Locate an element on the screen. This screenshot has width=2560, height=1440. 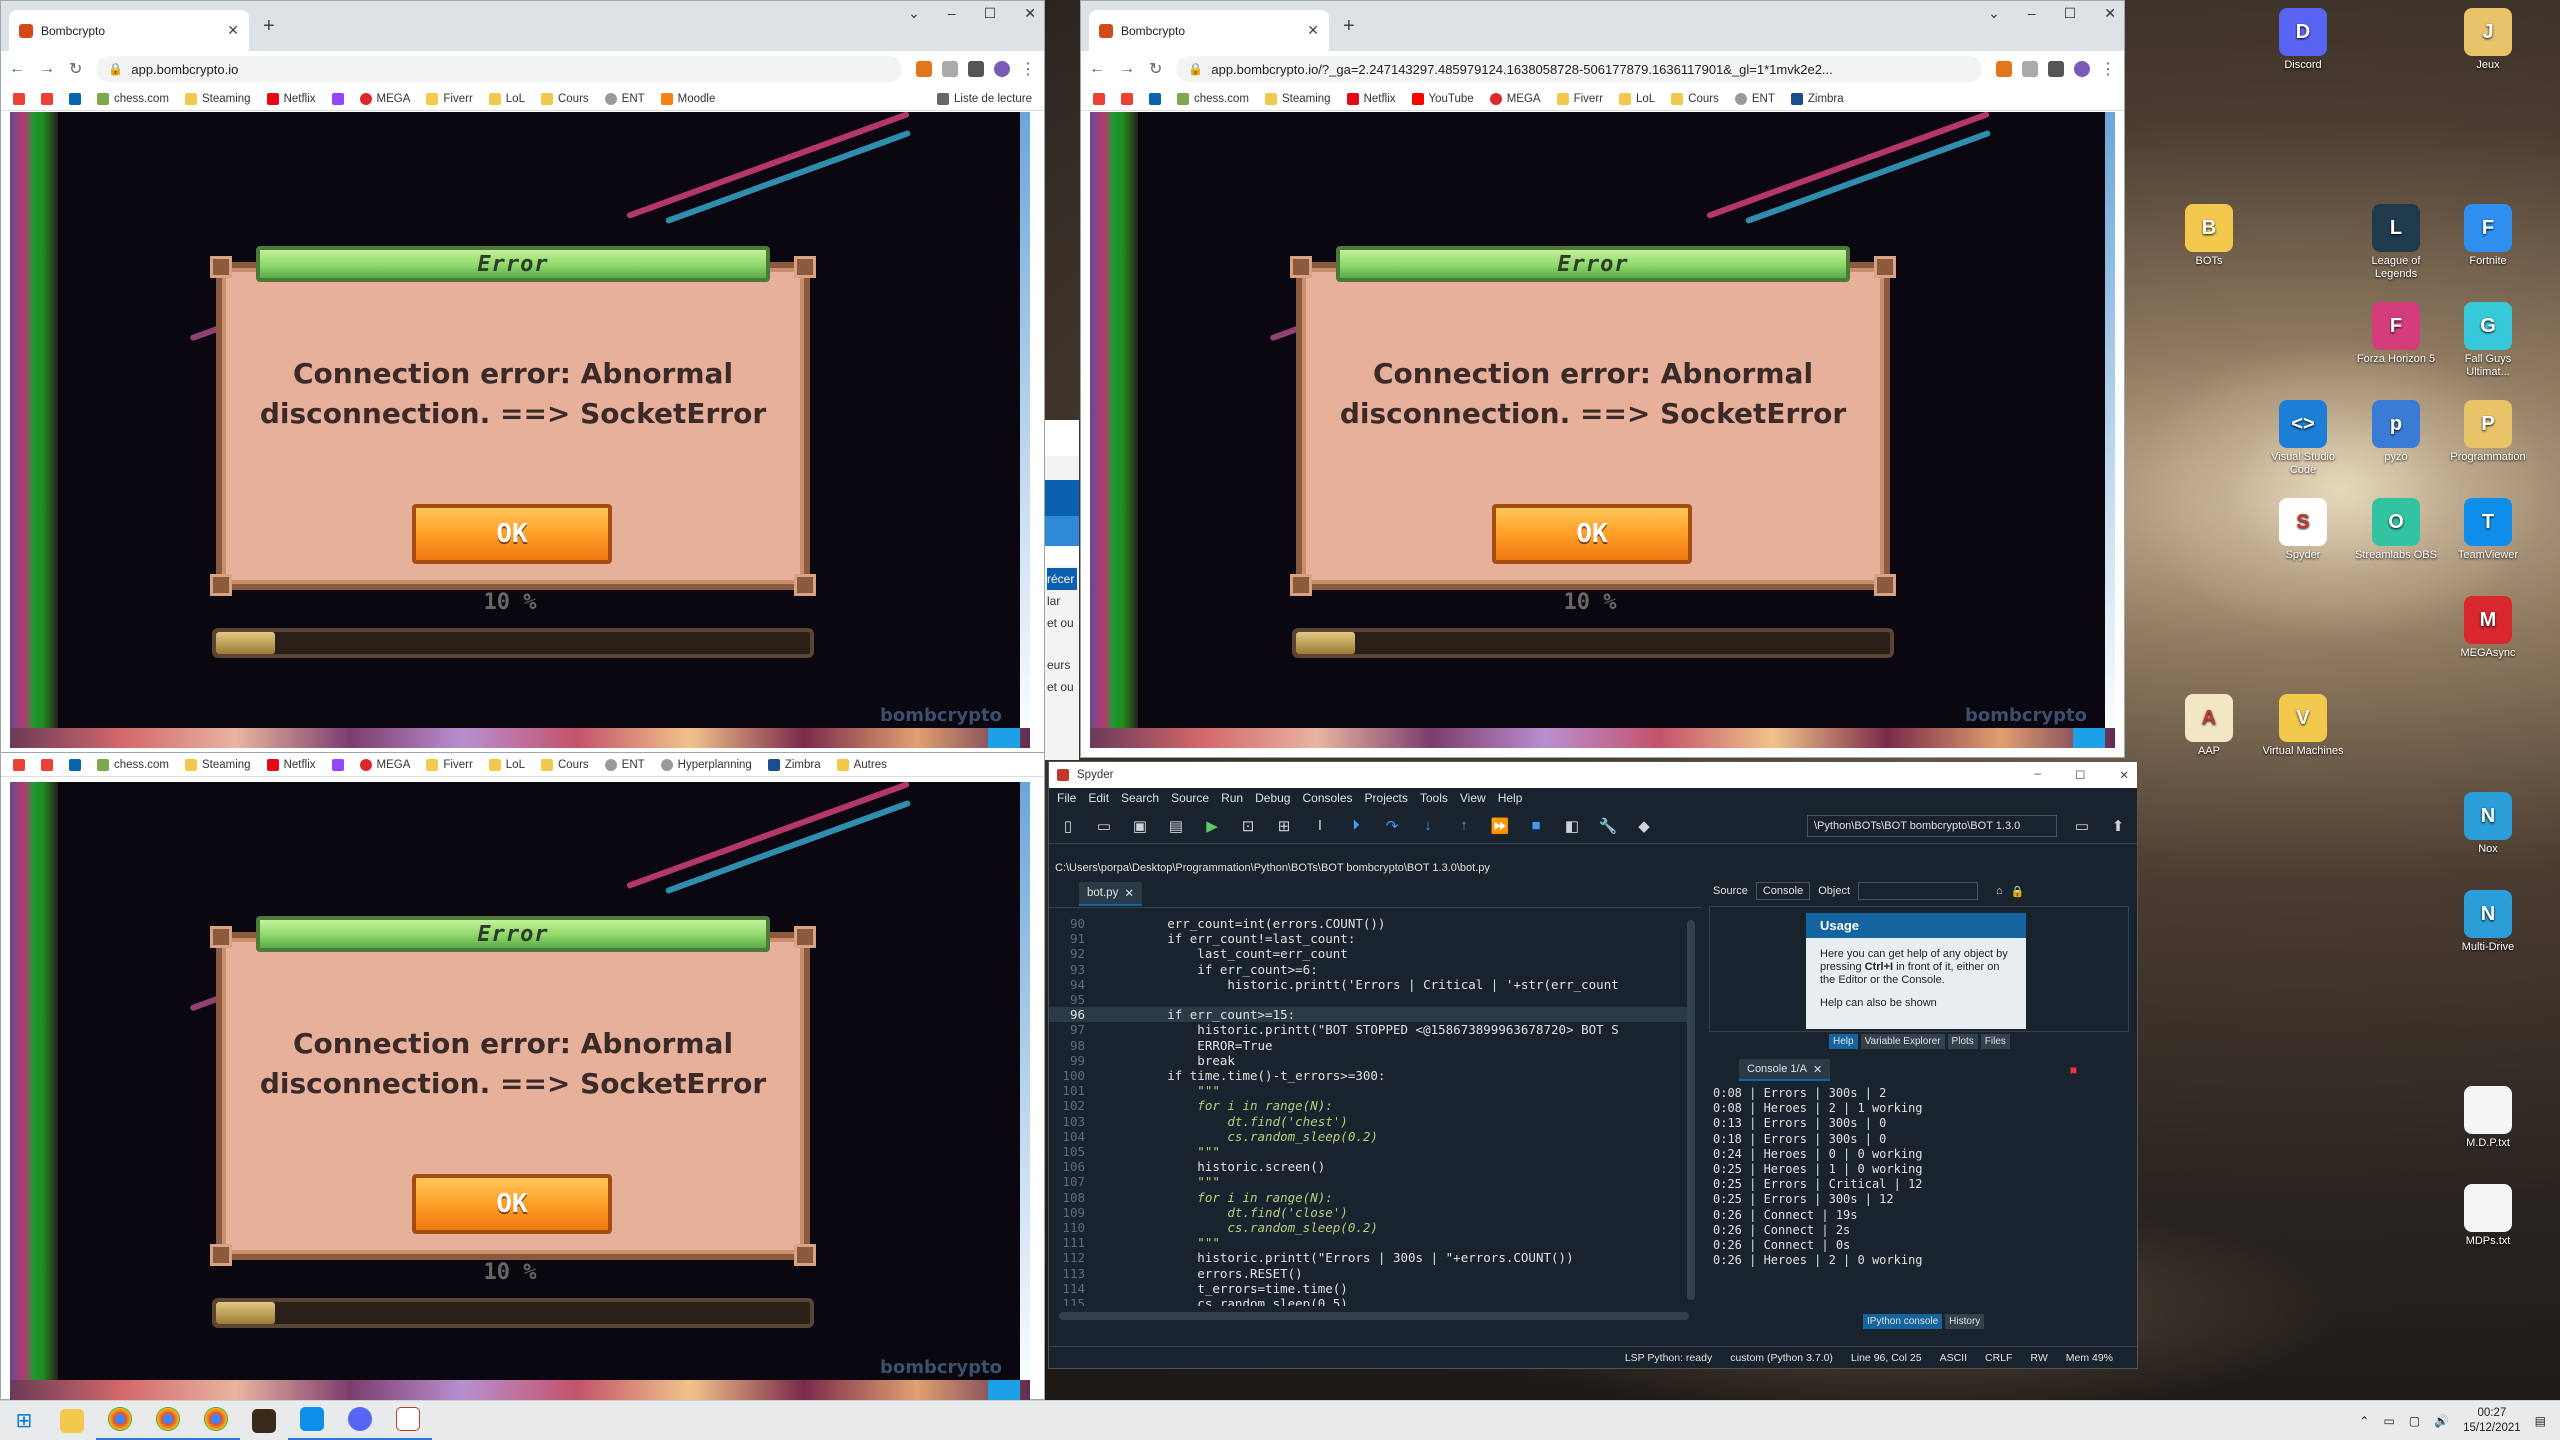
editor-vertical-scrollbar is located at coordinates (1691, 1110).